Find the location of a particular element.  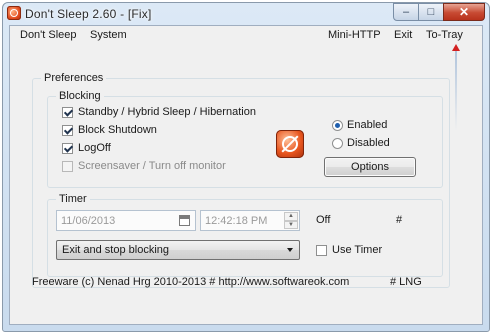

blocking-label: Blocking is located at coordinates (80, 96).